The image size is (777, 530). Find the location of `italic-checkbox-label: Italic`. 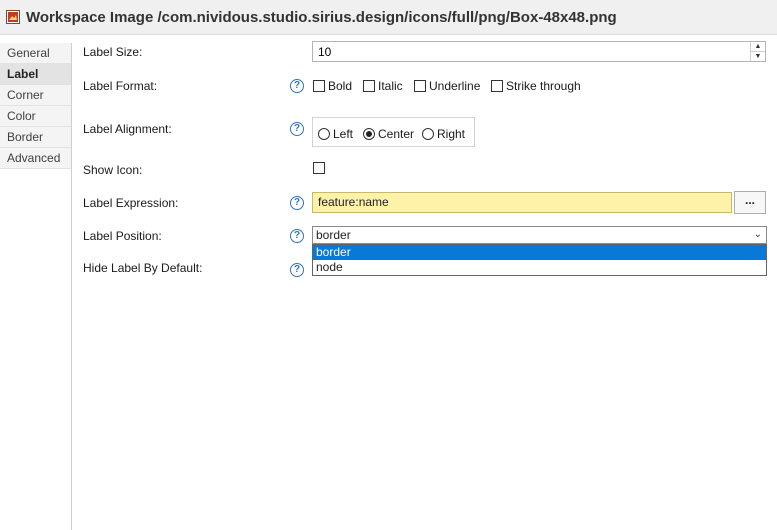

italic-checkbox-label: Italic is located at coordinates (390, 86).